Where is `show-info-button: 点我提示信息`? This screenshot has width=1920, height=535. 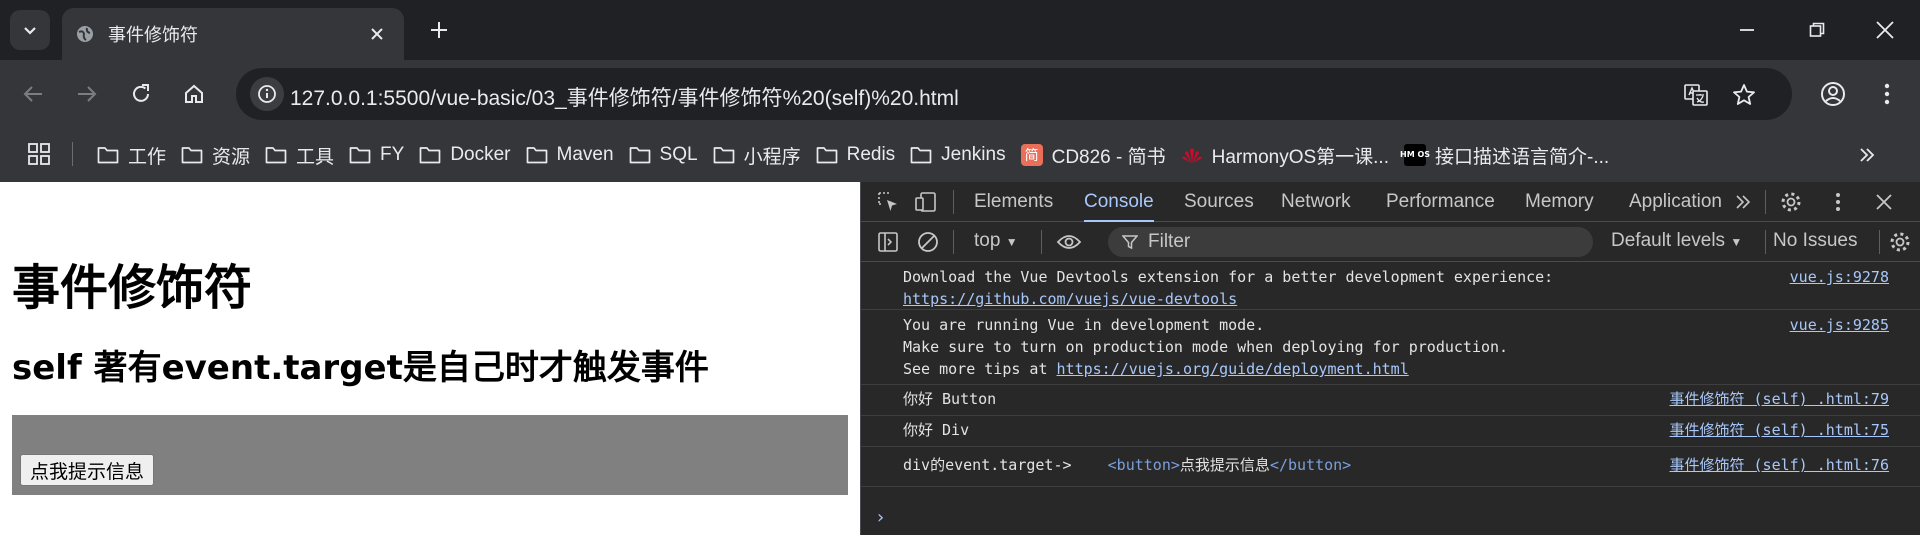
show-info-button: 点我提示信息 is located at coordinates (87, 470).